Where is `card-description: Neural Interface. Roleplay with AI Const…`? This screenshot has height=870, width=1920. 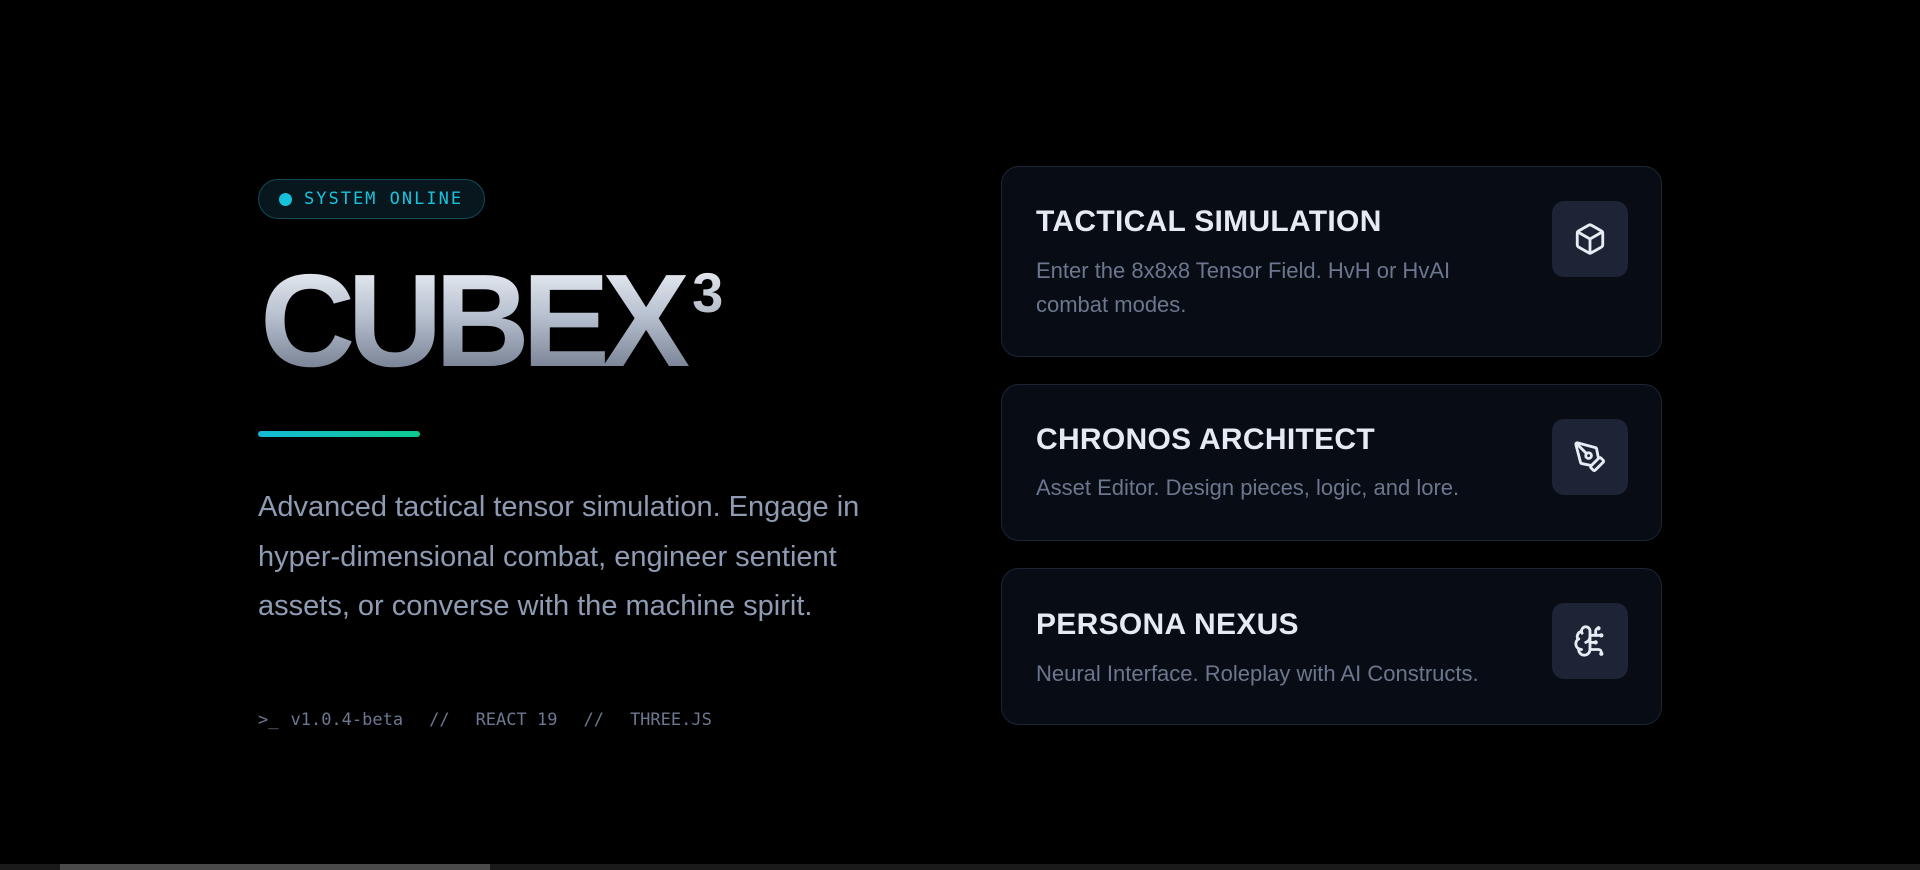
card-description: Neural Interface. Roleplay with AI Const… is located at coordinates (1257, 673).